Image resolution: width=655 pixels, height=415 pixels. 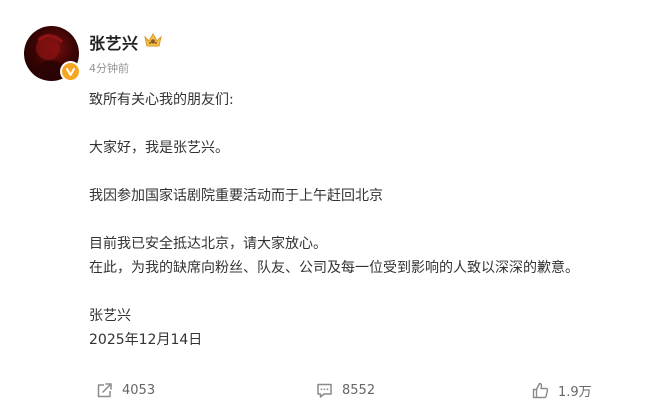 I want to click on comment-count: 8552, so click(x=359, y=390).